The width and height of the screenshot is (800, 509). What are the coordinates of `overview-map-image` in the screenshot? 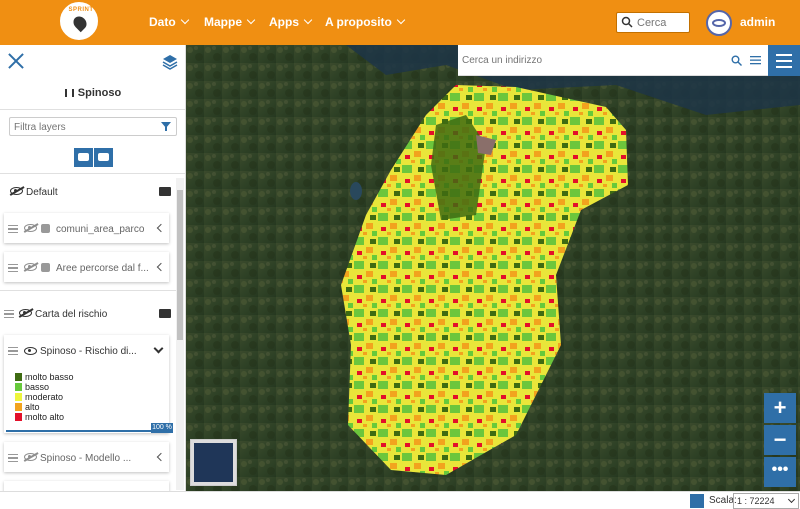 It's located at (213, 462).